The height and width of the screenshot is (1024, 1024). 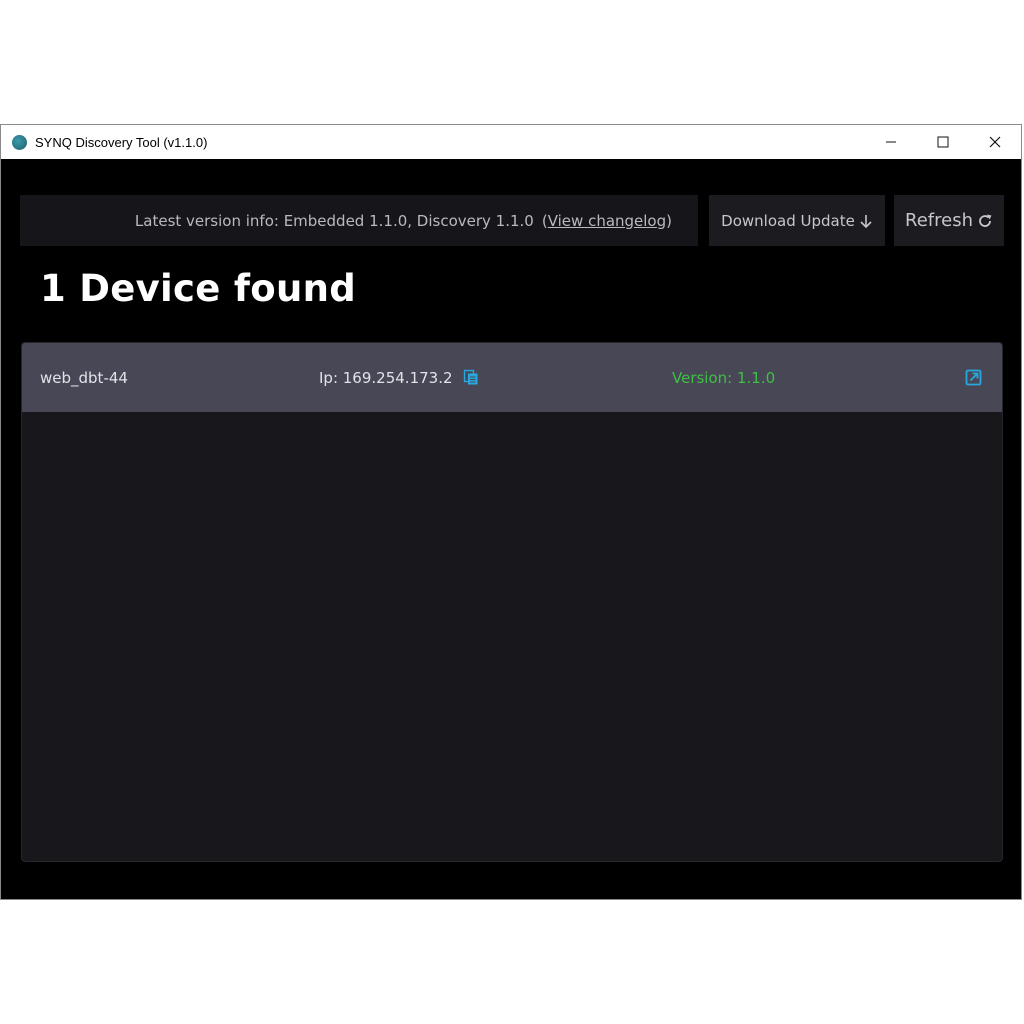 I want to click on title-bar: SYNQ Discovery Tool (v1.1.0), so click(x=511, y=142).